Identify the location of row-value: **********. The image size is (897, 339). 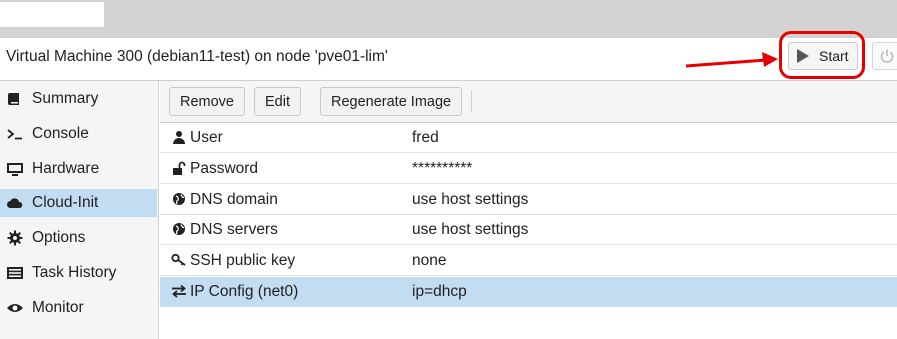
(442, 168).